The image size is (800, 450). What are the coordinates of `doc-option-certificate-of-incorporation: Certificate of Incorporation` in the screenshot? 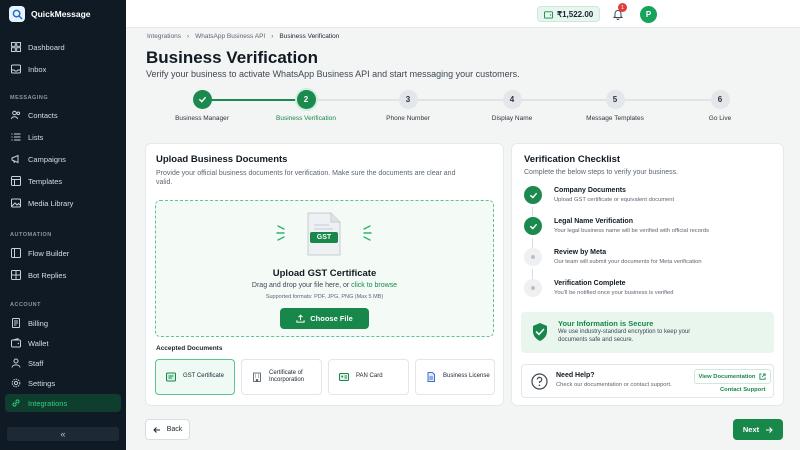 It's located at (281, 377).